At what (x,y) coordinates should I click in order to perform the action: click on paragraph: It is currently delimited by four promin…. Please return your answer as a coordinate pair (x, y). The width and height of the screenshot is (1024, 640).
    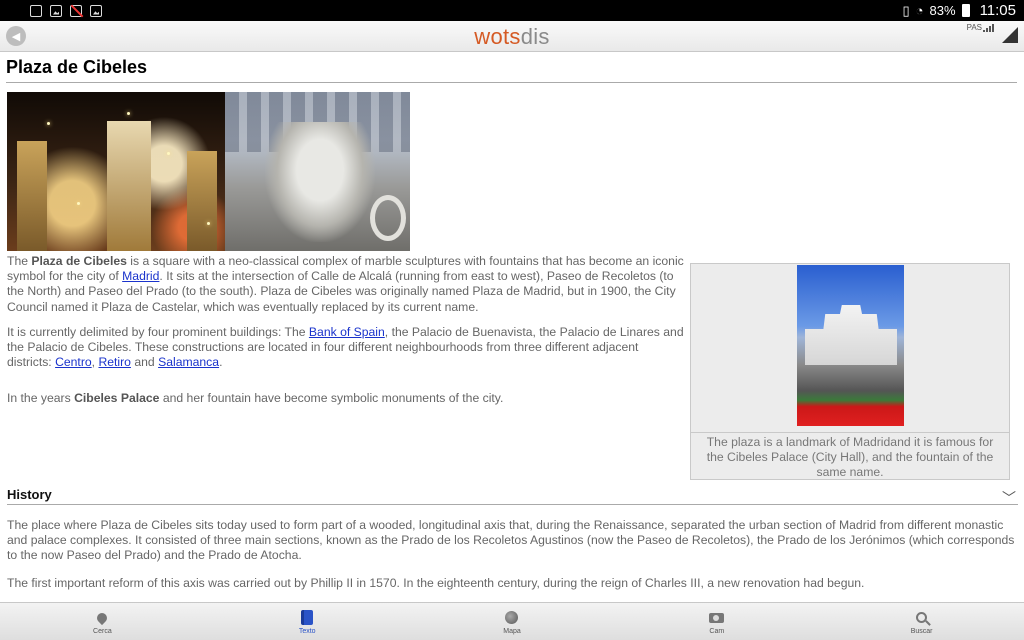
    Looking at the image, I should click on (345, 348).